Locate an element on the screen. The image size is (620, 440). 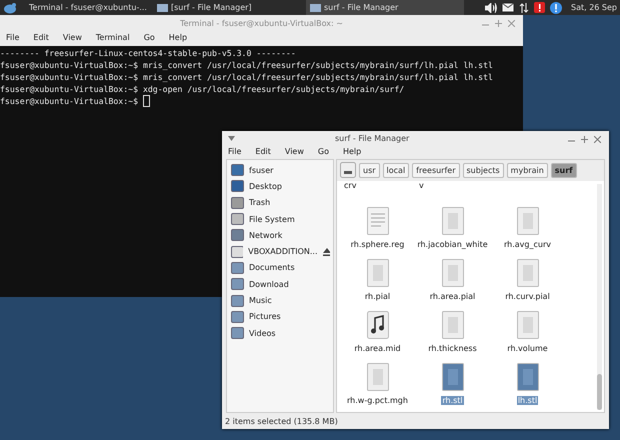
path-button: local is located at coordinates (396, 170).